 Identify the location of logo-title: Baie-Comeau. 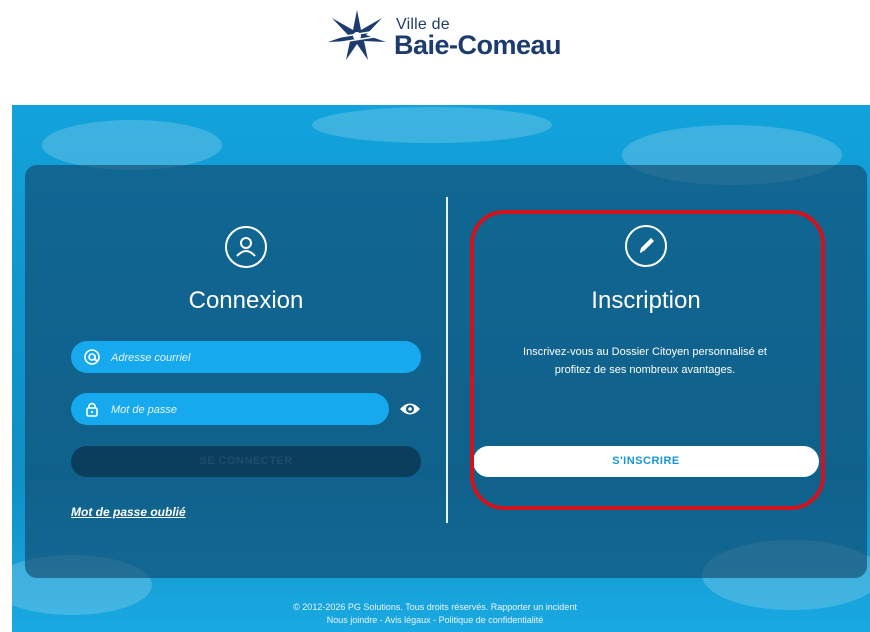
(478, 45).